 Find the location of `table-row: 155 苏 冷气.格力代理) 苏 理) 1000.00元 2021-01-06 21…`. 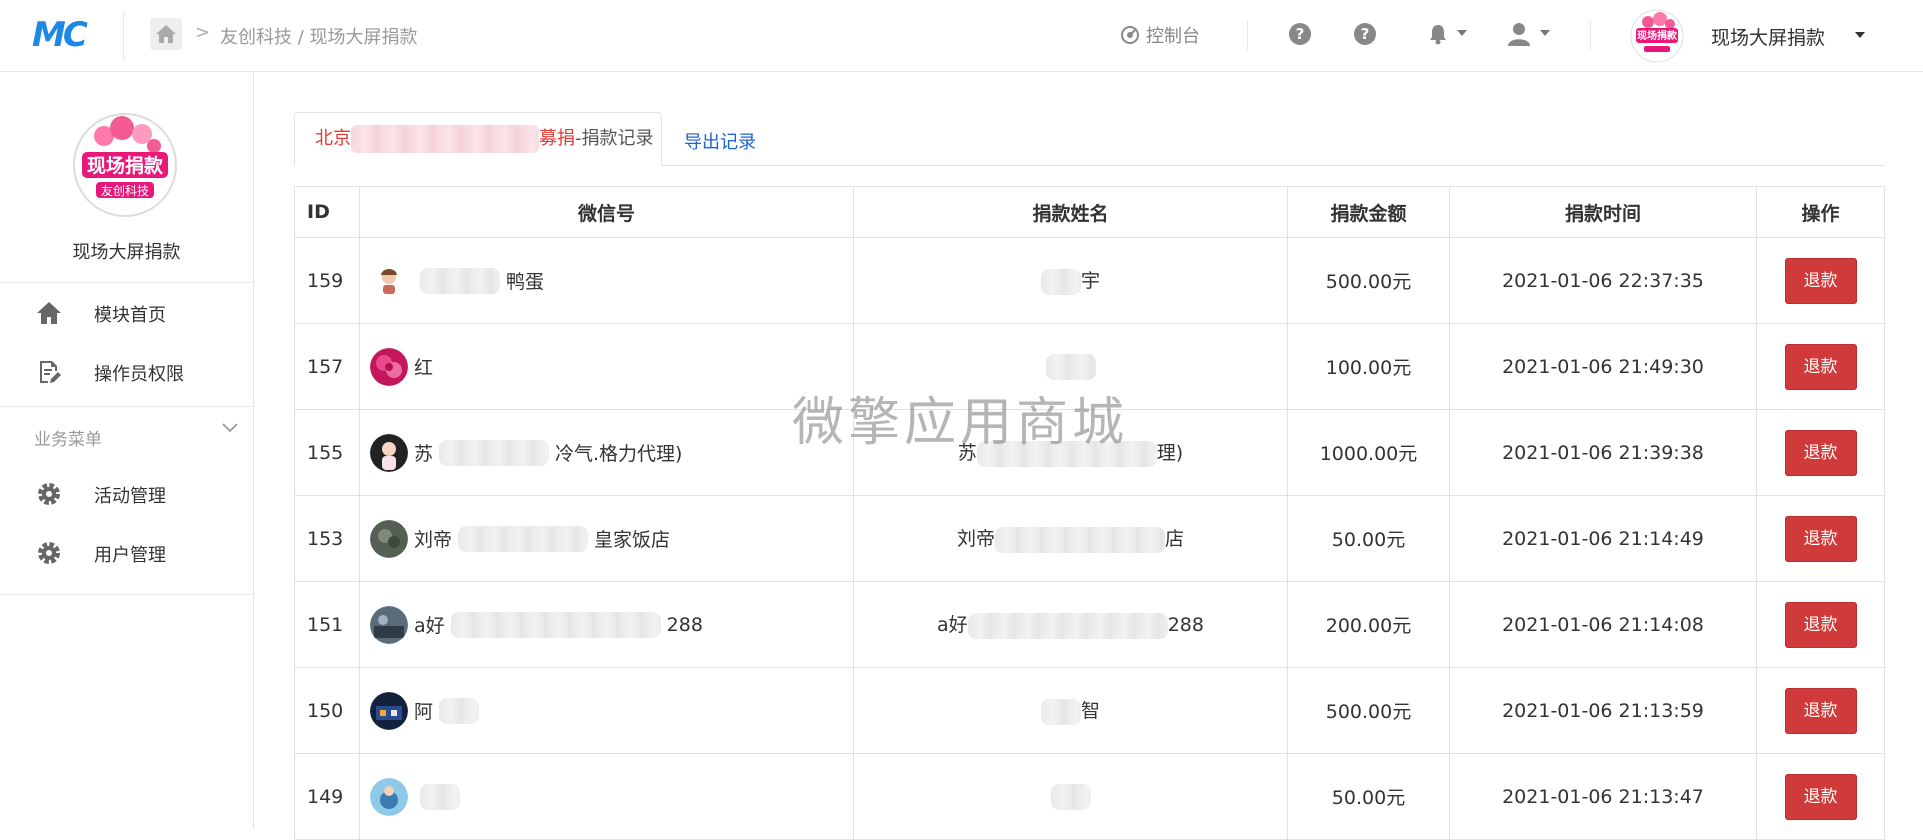

table-row: 155 苏 冷气.格力代理) 苏 理) 1000.00元 2021-01-06 21… is located at coordinates (1089, 452).